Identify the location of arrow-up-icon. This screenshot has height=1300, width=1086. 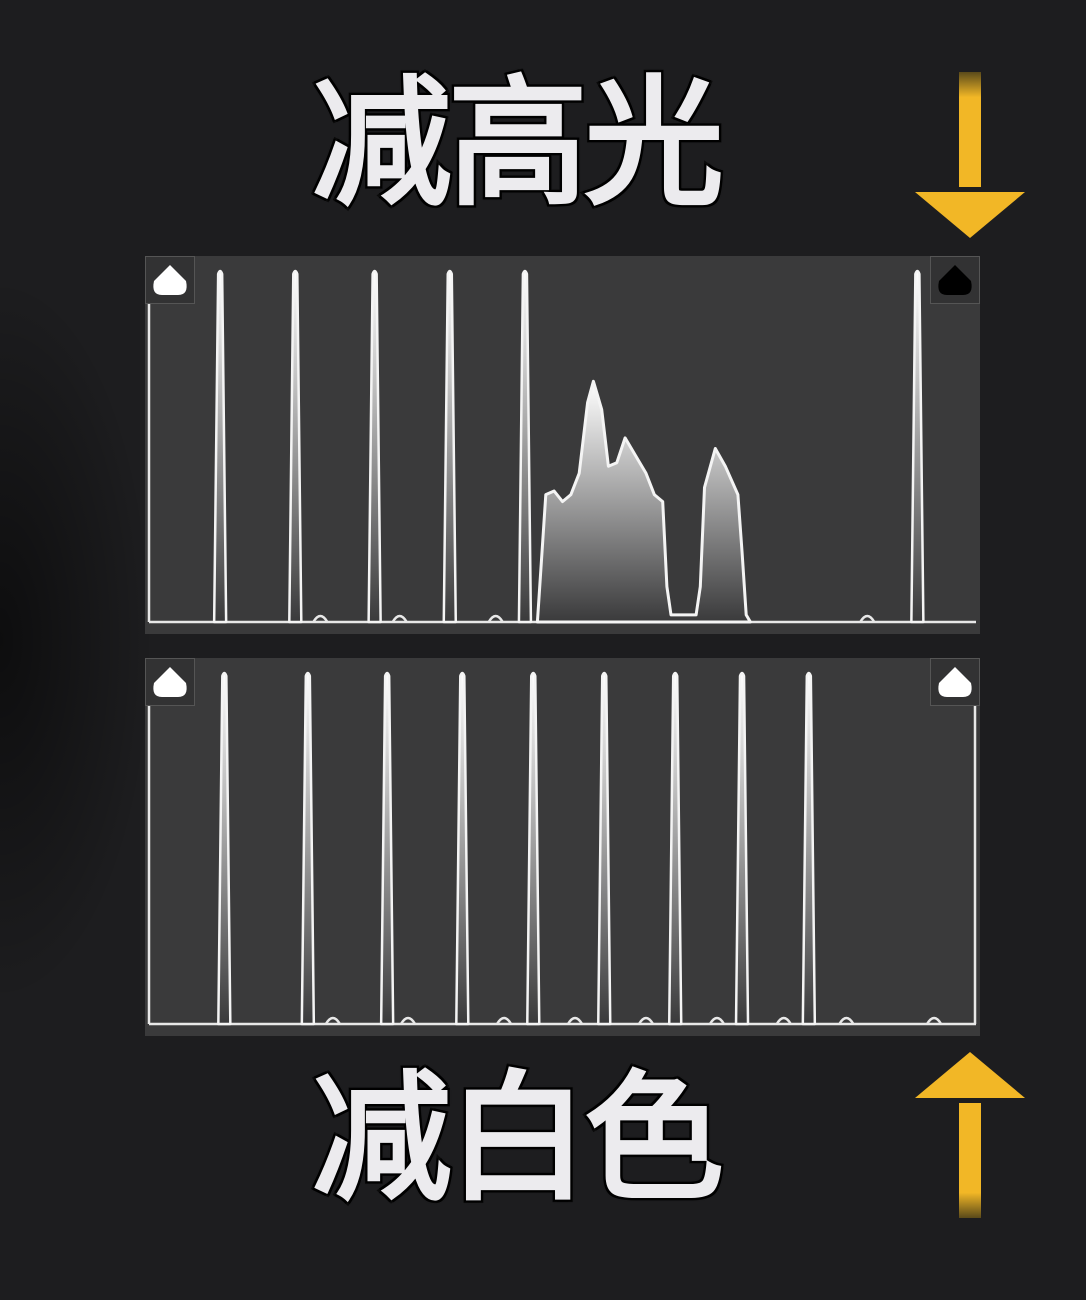
(970, 1135).